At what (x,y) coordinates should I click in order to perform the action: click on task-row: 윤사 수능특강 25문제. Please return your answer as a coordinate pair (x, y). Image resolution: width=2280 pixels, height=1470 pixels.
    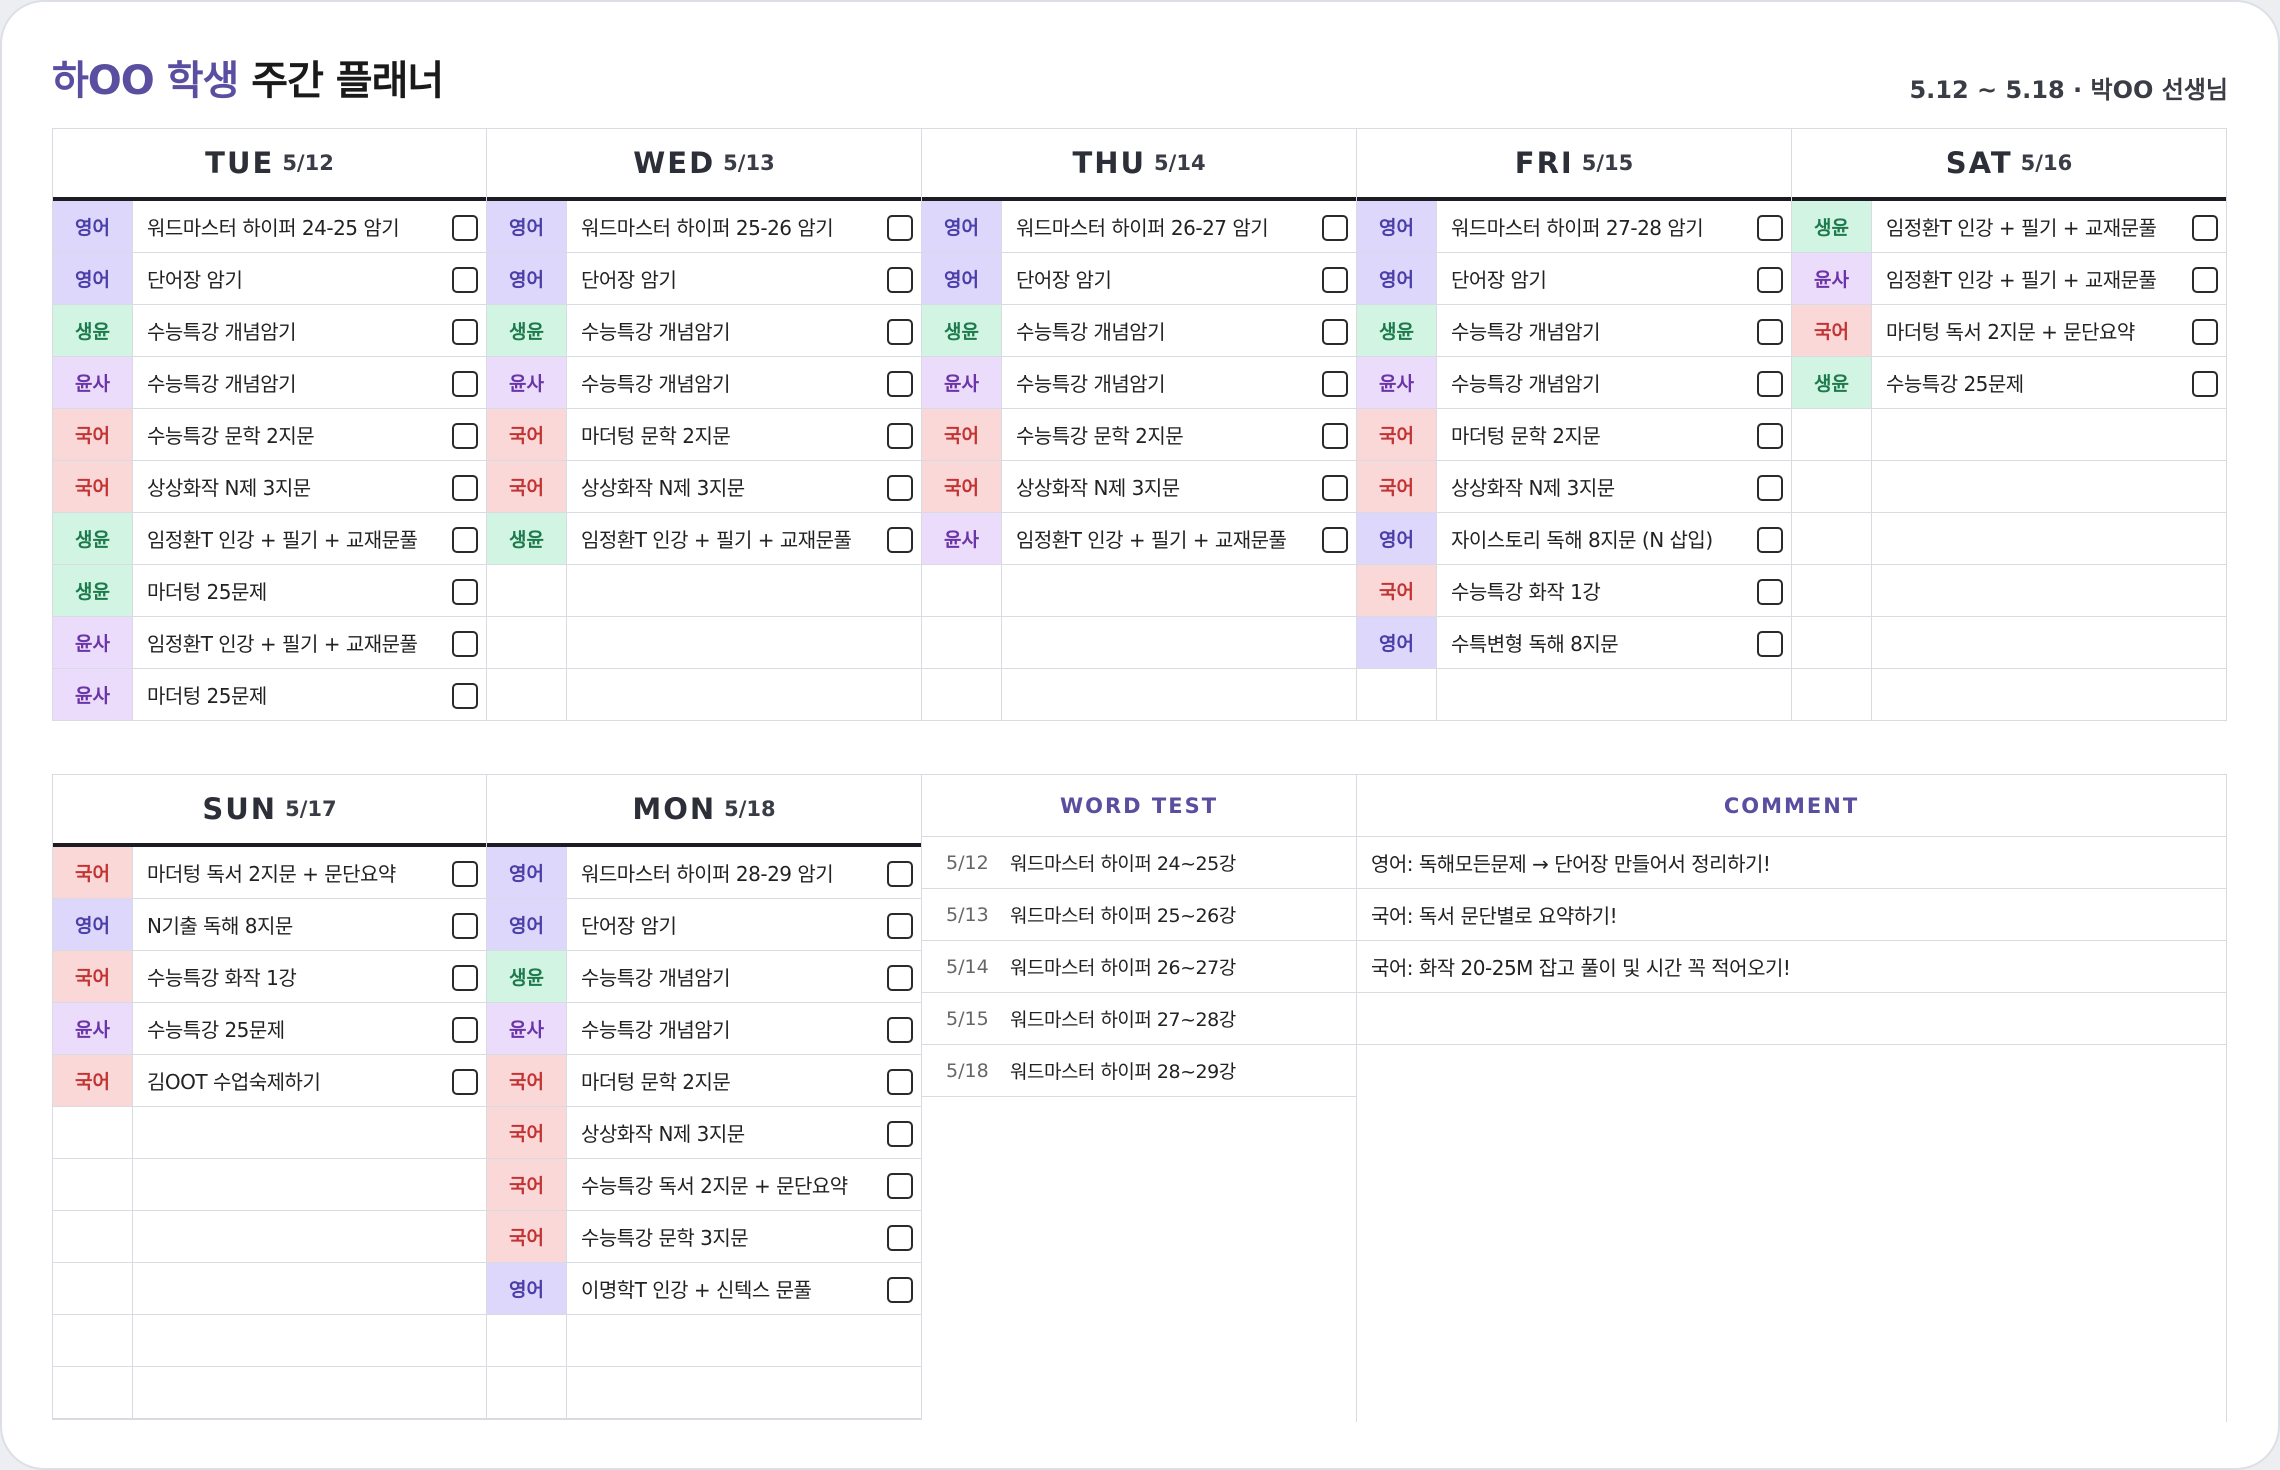
    Looking at the image, I should click on (269, 1029).